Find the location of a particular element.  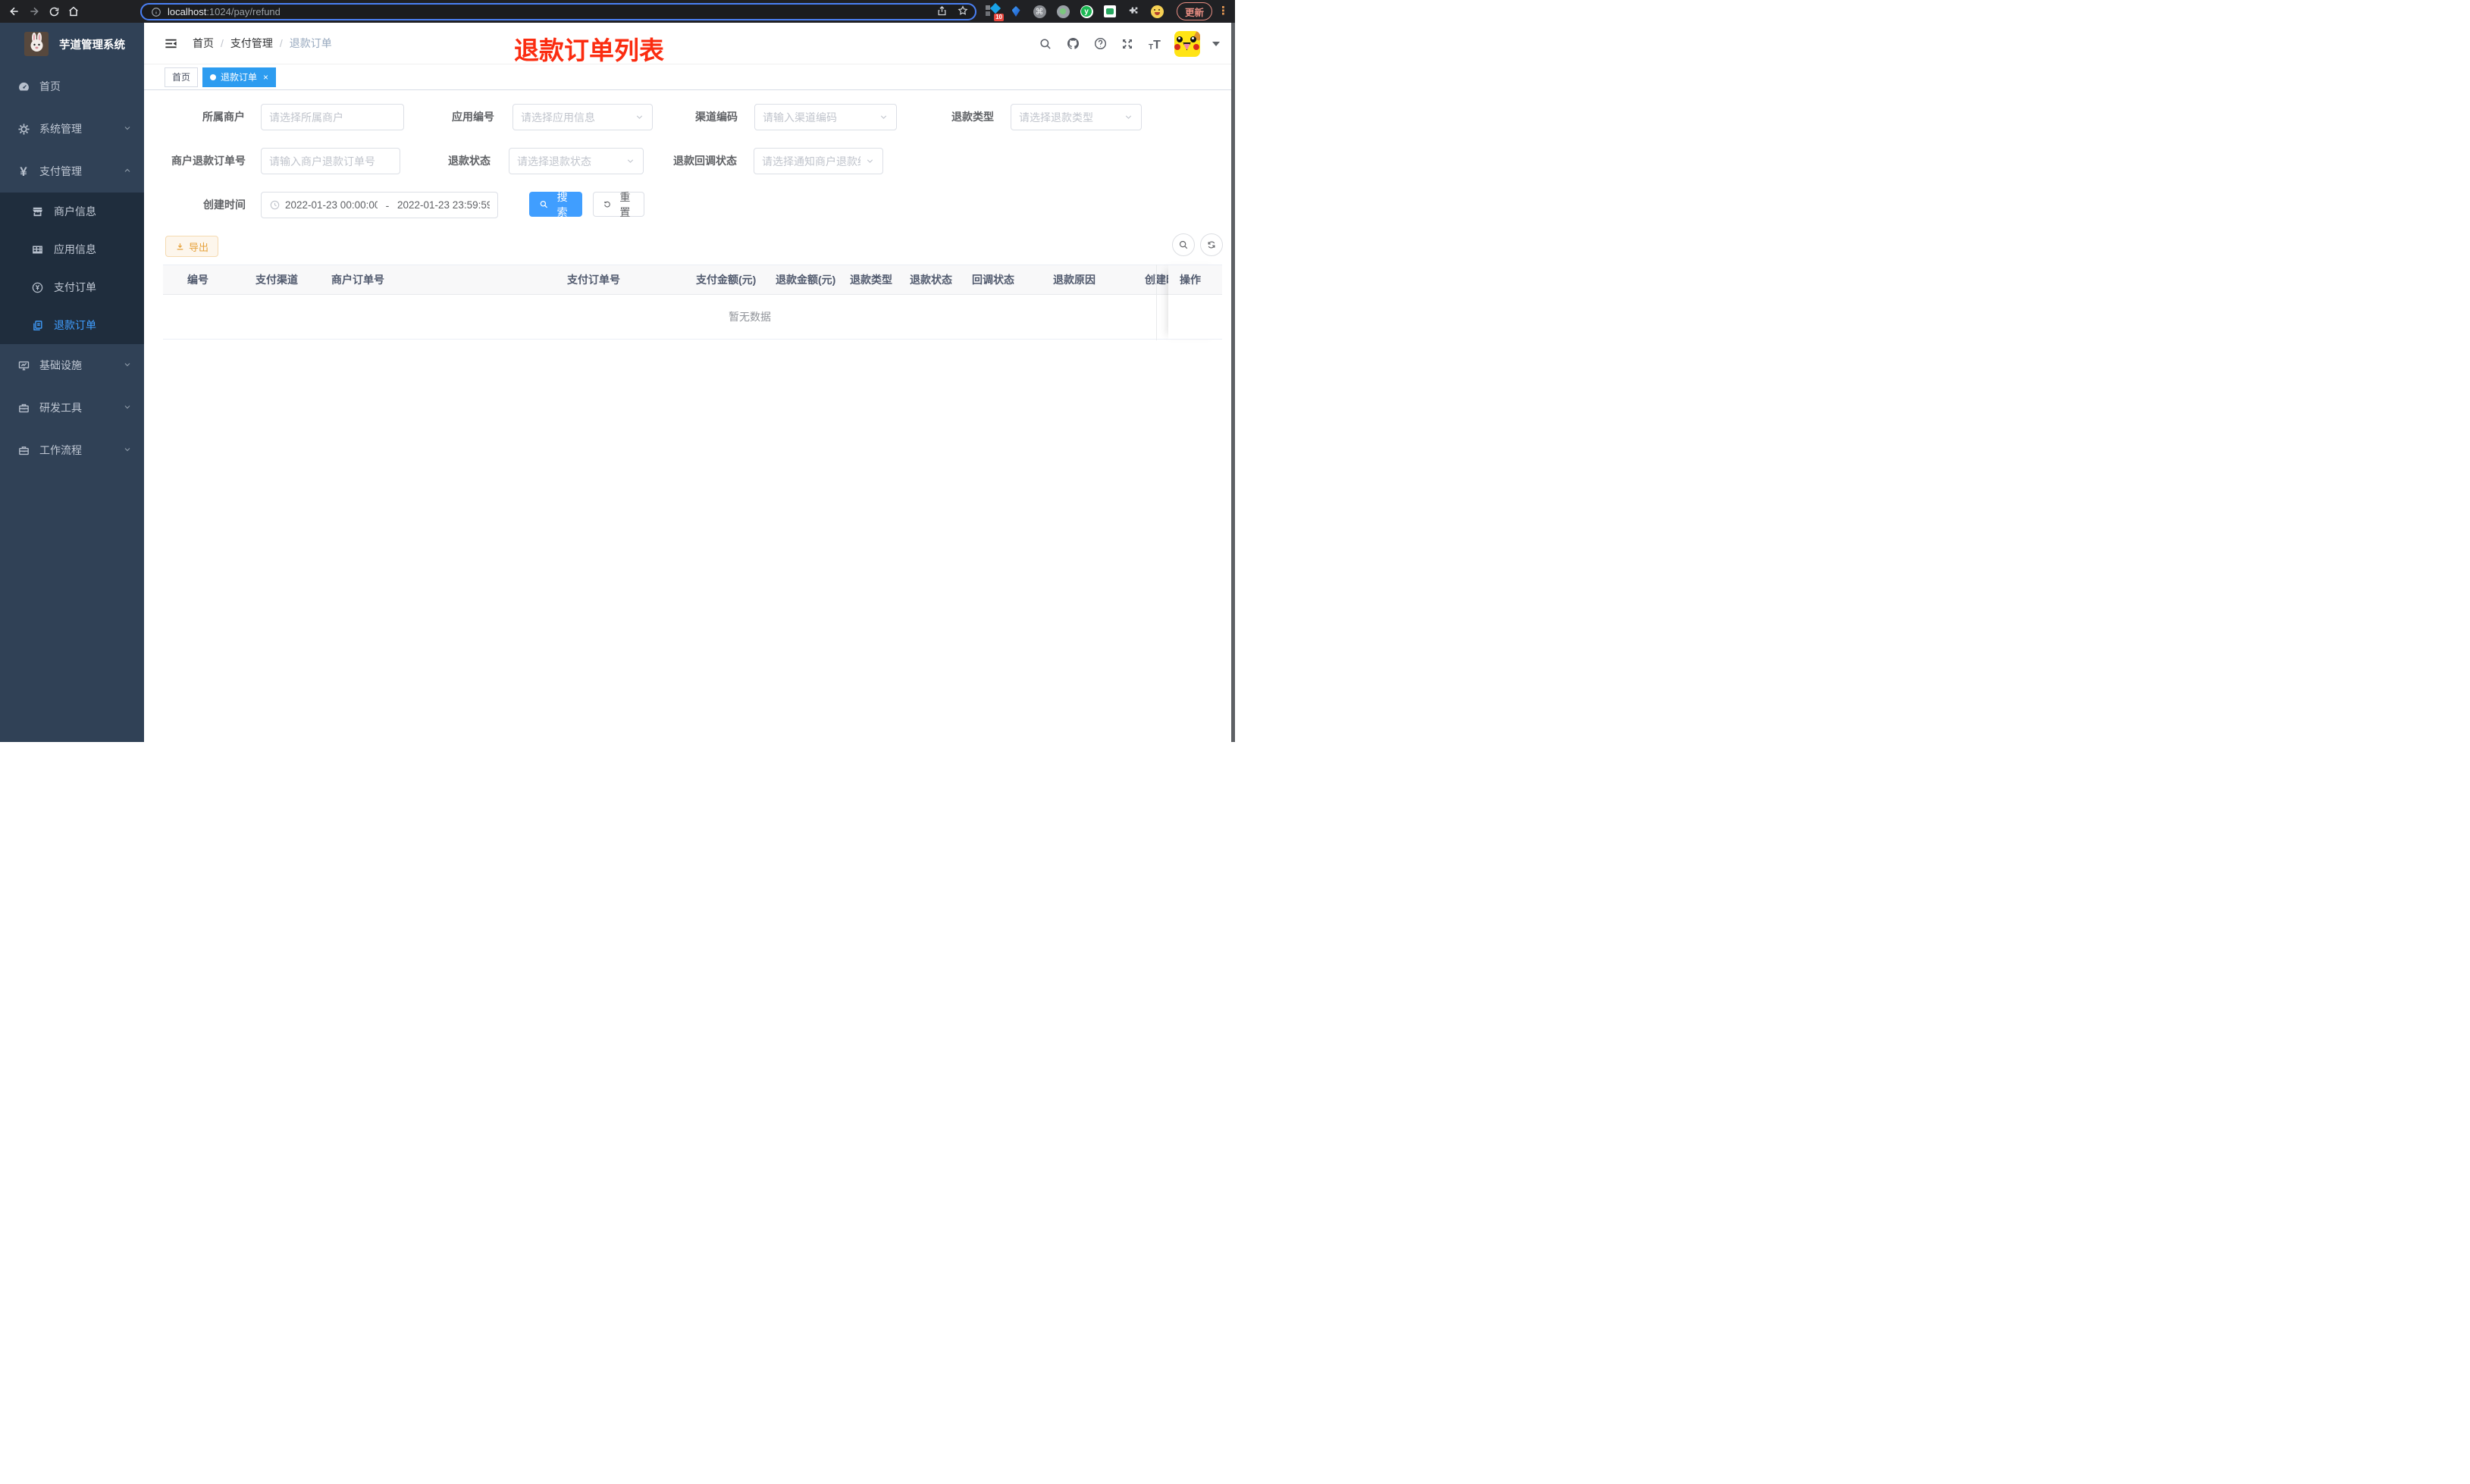

tag-close-icon: × is located at coordinates (265, 77).